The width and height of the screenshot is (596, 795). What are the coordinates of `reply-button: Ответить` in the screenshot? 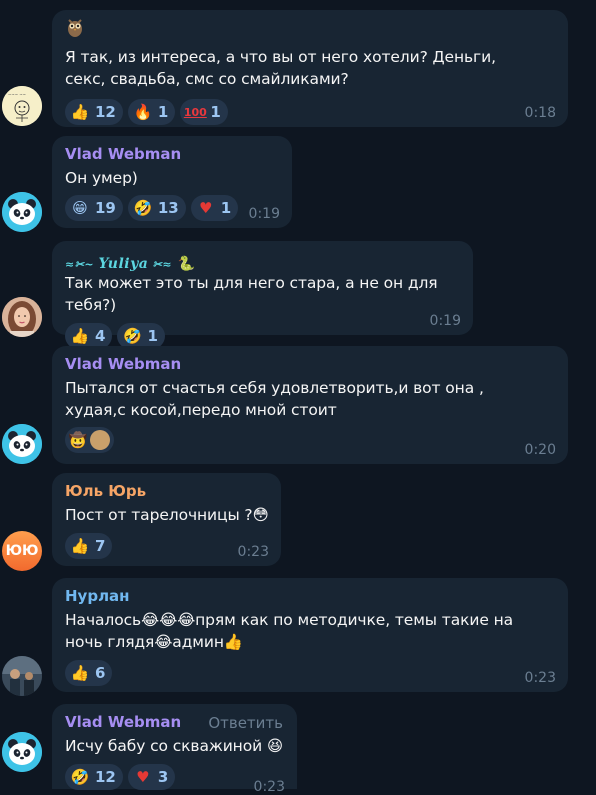 It's located at (245, 723).